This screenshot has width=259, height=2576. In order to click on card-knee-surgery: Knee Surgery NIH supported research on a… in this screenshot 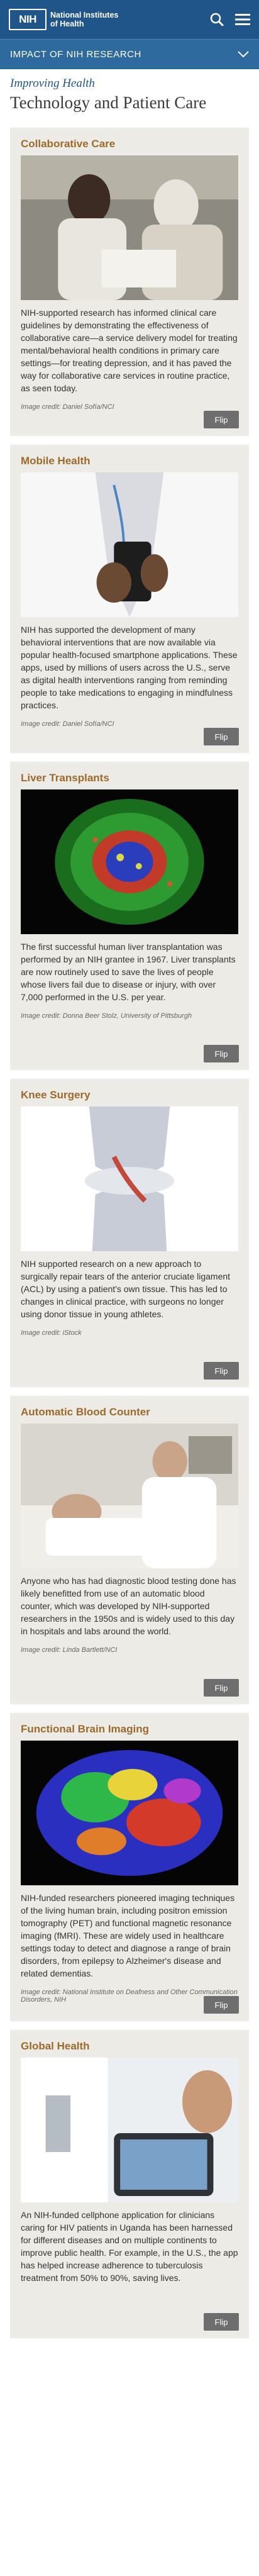, I will do `click(129, 1233)`.